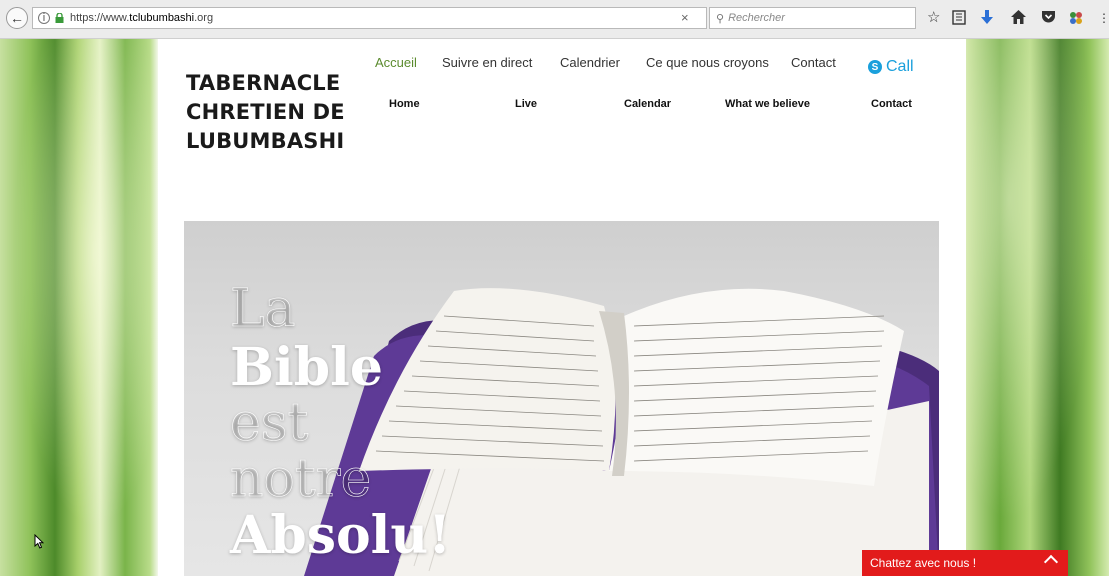  I want to click on chevron-up-icon, so click(1051, 562).